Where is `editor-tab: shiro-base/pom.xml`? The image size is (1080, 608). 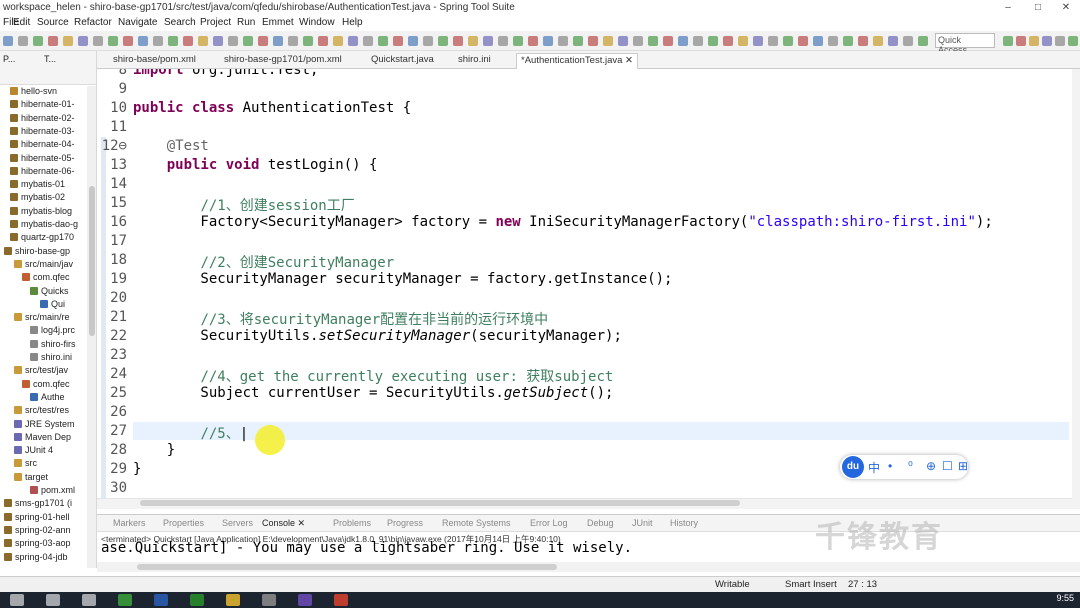 editor-tab: shiro-base/pom.xml is located at coordinates (154, 61).